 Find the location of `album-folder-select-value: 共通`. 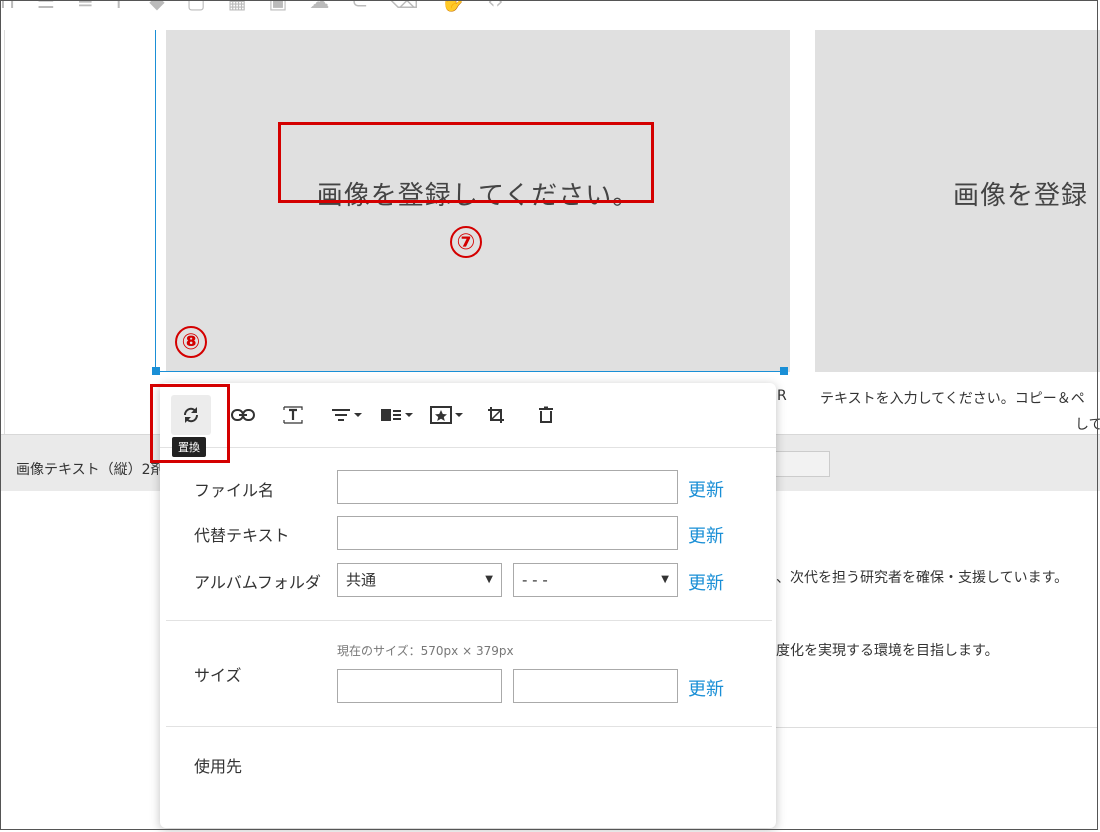

album-folder-select-value: 共通 is located at coordinates (361, 580).